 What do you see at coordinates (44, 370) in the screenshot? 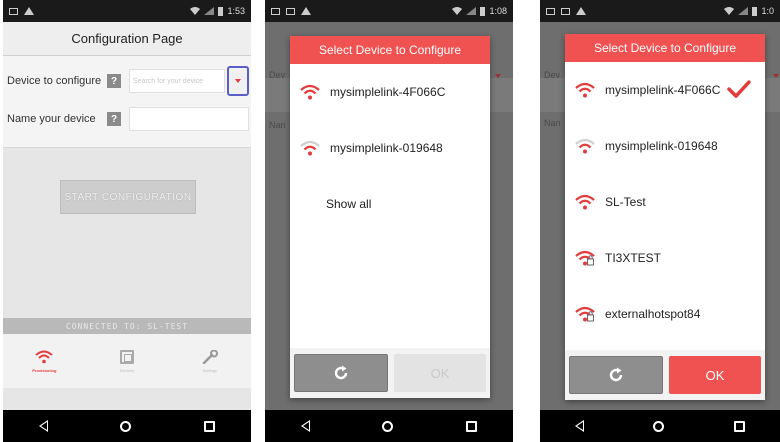
I see `tab-label: Provisioning` at bounding box center [44, 370].